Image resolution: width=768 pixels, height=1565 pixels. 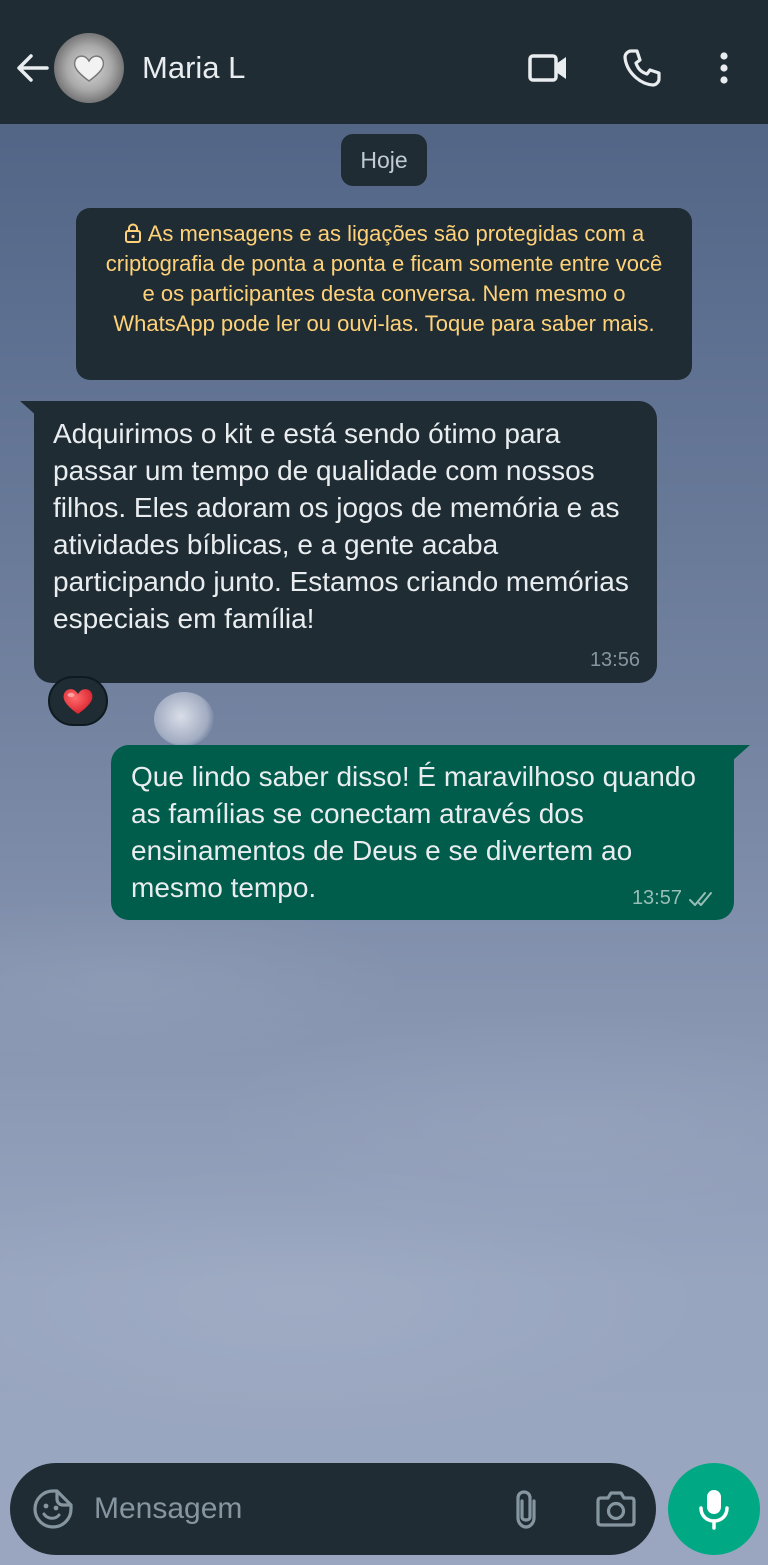 I want to click on date-label: Hoje, so click(x=384, y=159).